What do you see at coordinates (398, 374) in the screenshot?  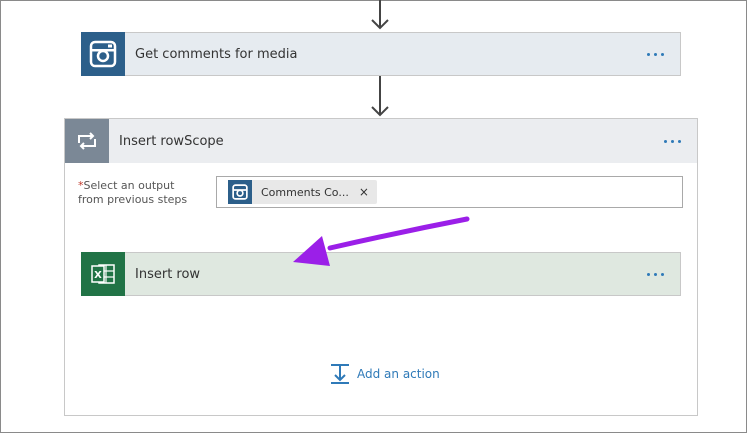 I see `add-action-label: Add an action` at bounding box center [398, 374].